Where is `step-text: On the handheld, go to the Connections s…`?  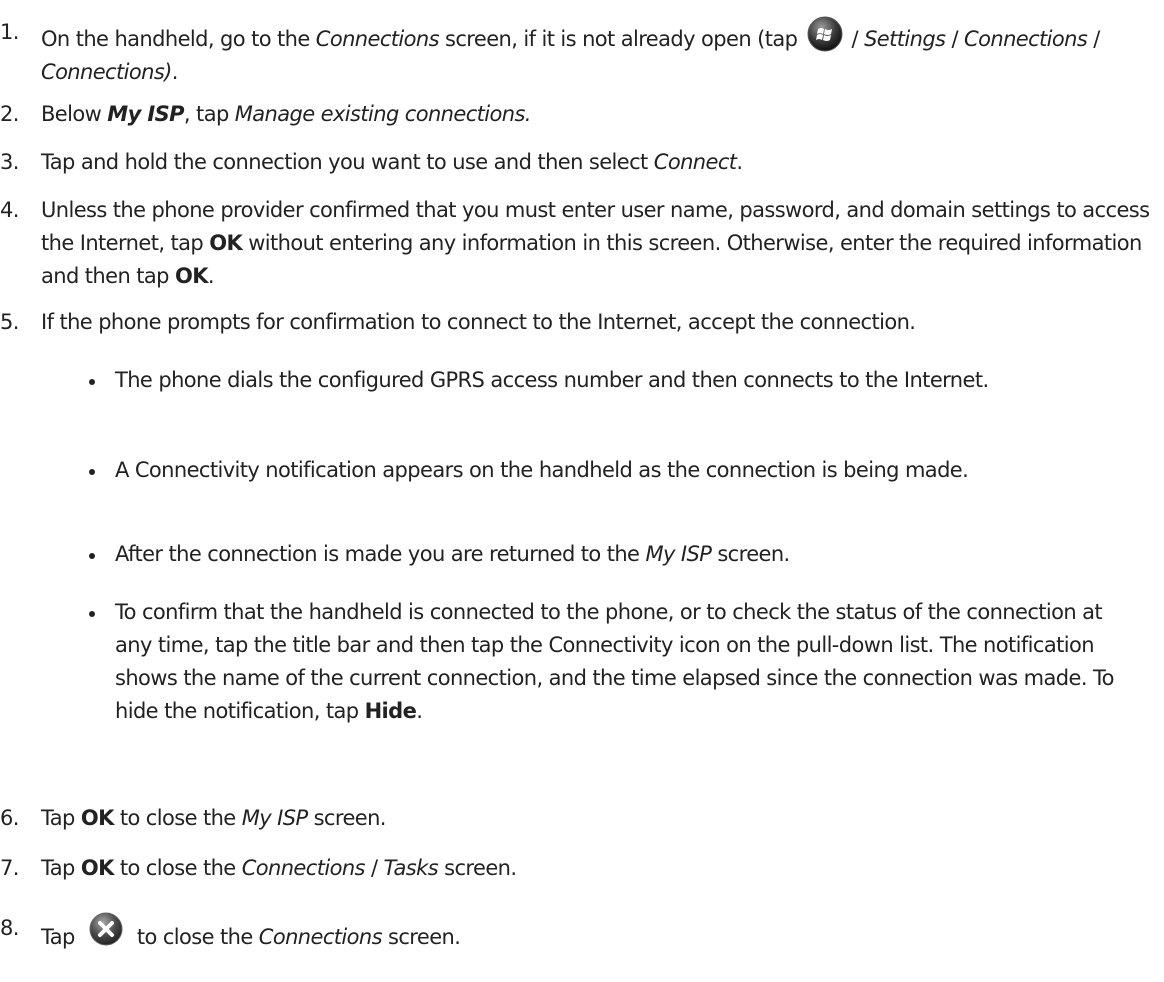 step-text: On the handheld, go to the Connections s… is located at coordinates (600, 52).